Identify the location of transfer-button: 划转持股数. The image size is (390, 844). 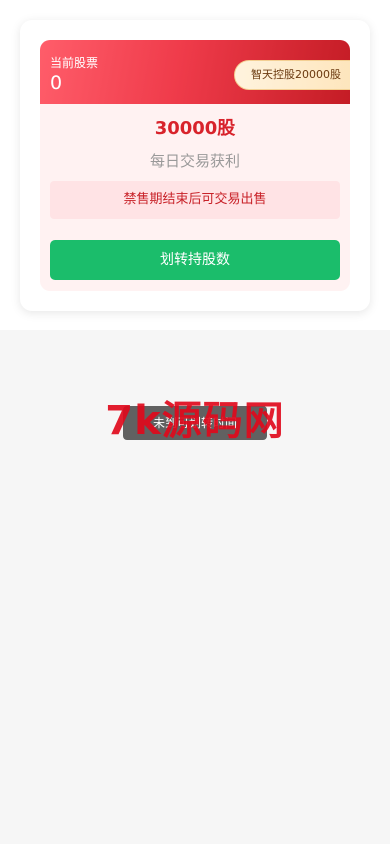
(195, 260).